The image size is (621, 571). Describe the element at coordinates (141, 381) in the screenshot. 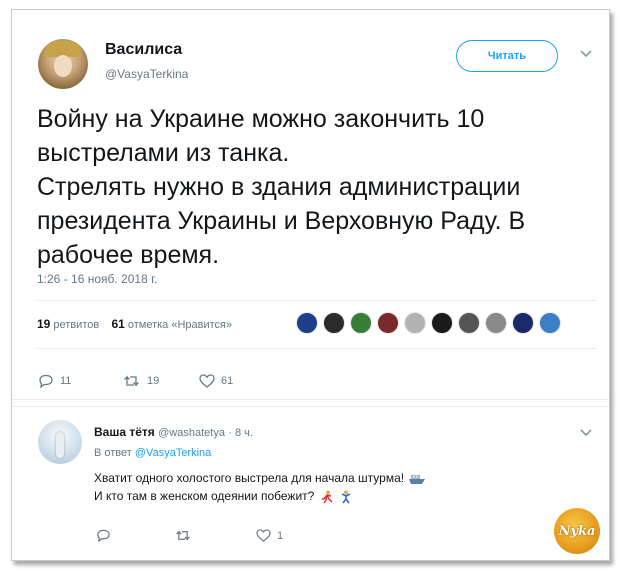

I see `retweet-action: 19` at that location.